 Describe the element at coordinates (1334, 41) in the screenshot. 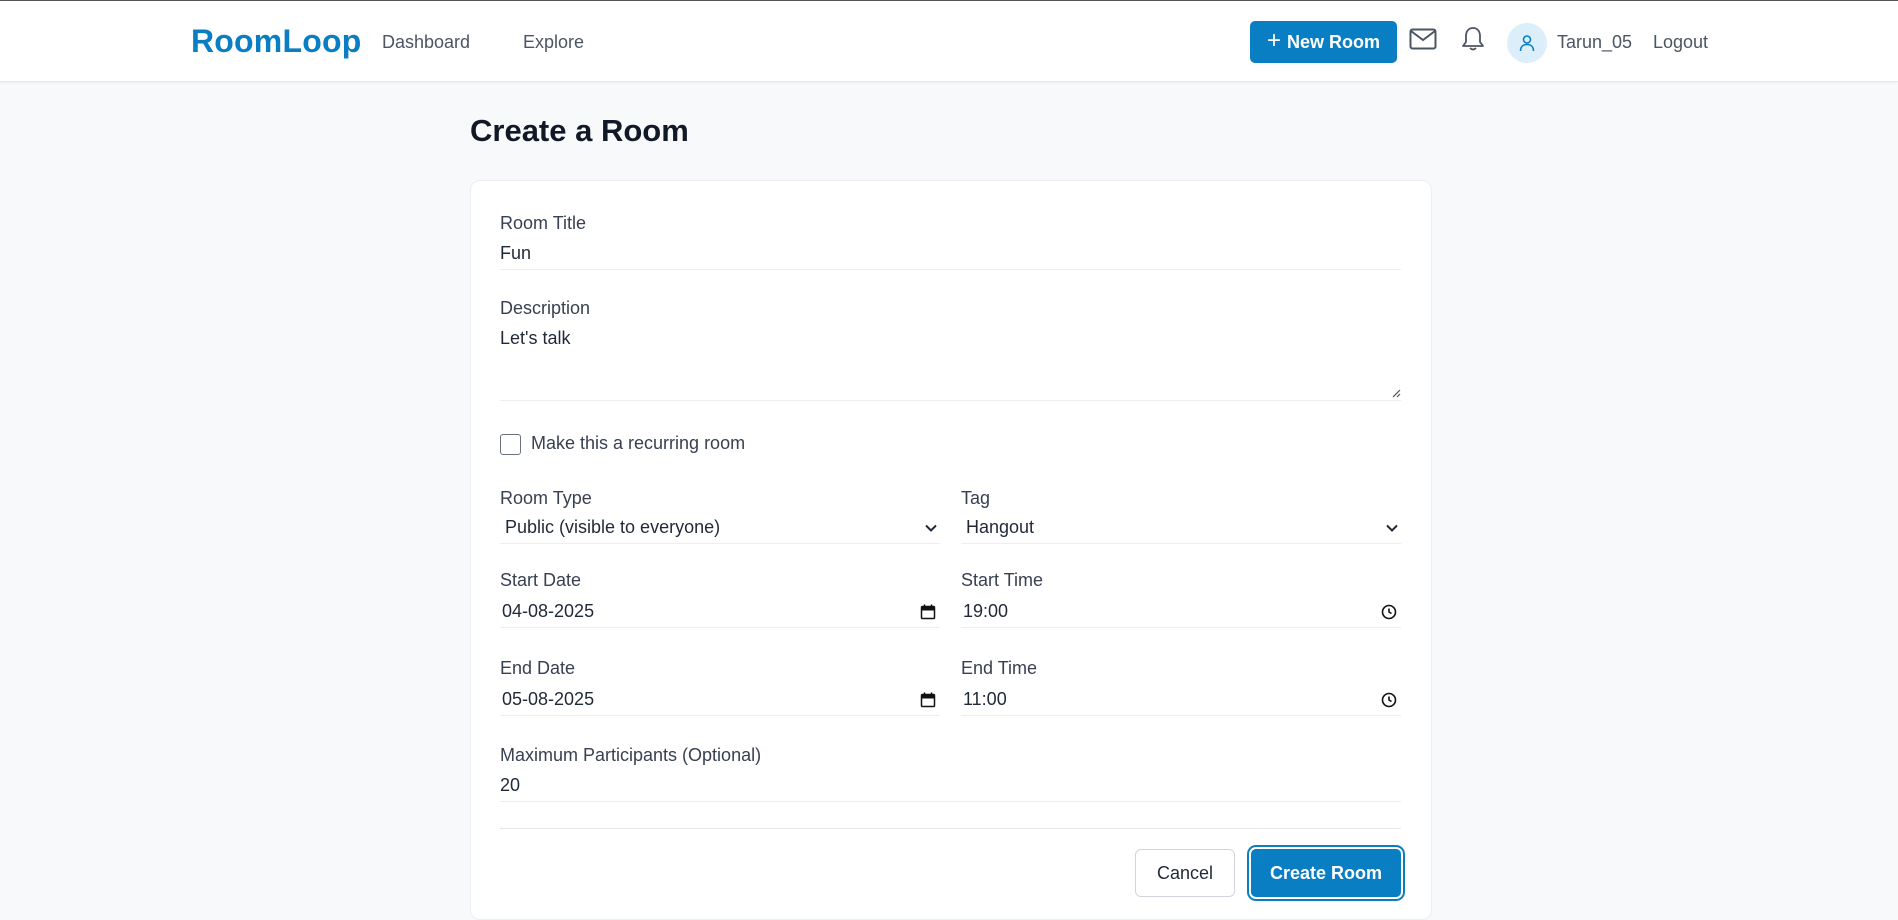

I see `new-room-label: New Room` at that location.